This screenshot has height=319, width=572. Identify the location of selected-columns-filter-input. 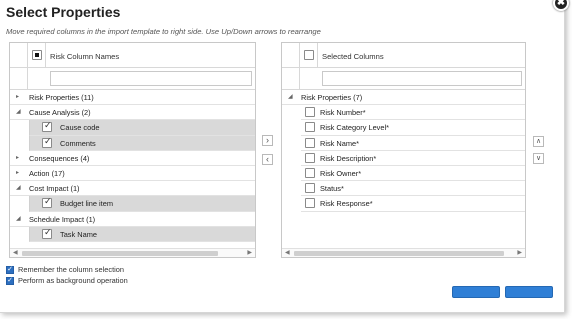
(422, 78).